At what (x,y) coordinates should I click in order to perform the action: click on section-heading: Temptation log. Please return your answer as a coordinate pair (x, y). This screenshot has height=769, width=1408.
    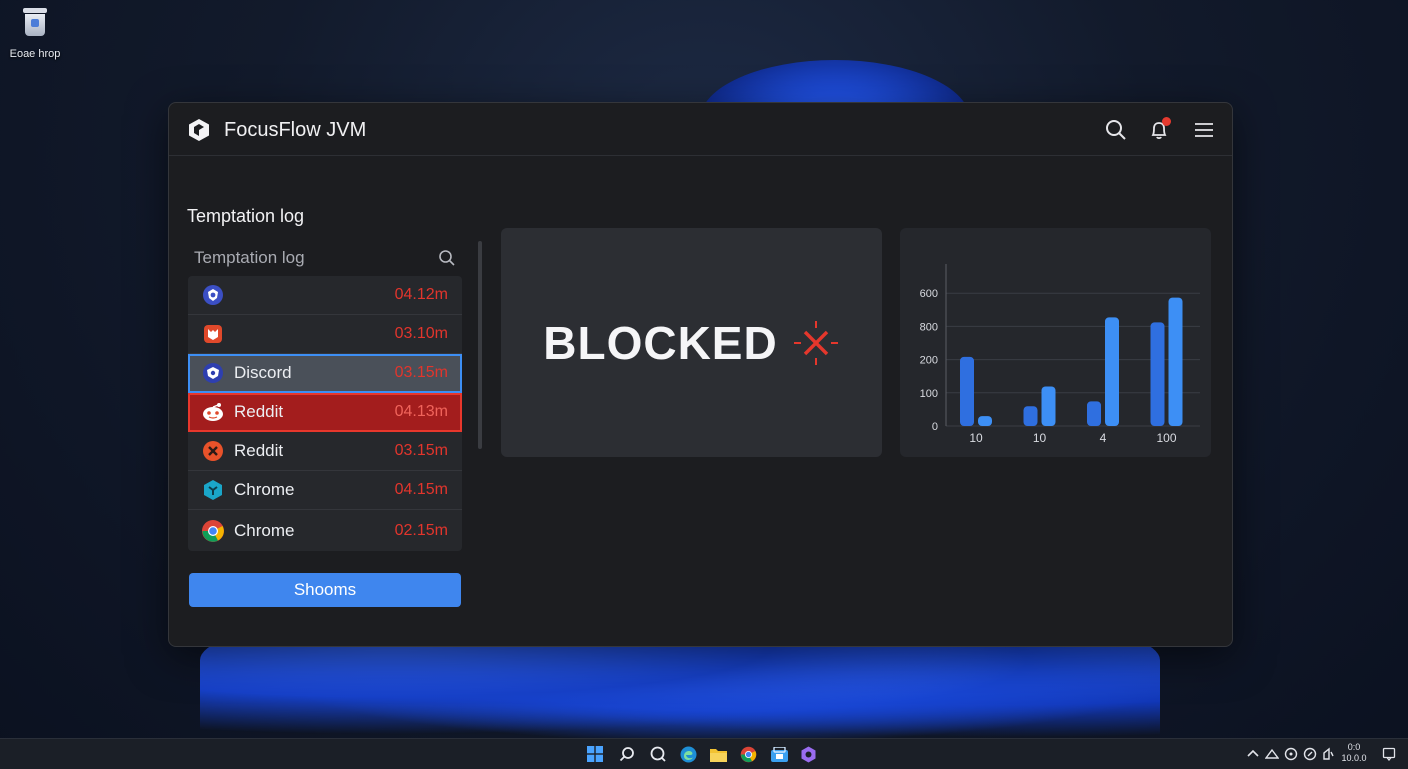
    Looking at the image, I should click on (246, 216).